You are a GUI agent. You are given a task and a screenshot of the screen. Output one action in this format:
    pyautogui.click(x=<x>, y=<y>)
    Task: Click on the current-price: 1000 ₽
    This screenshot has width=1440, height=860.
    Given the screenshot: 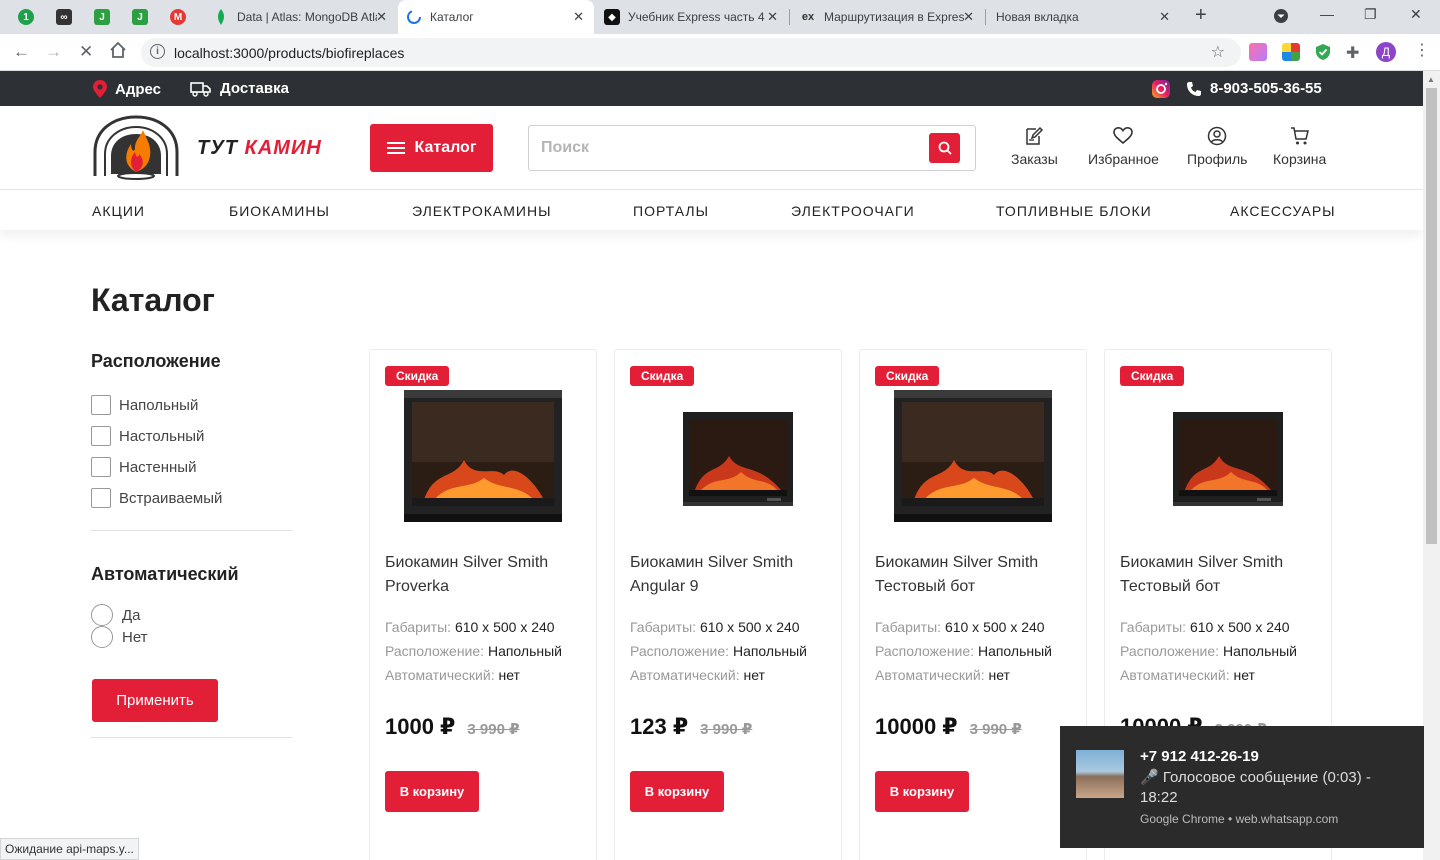 What is the action you would take?
    pyautogui.click(x=420, y=726)
    